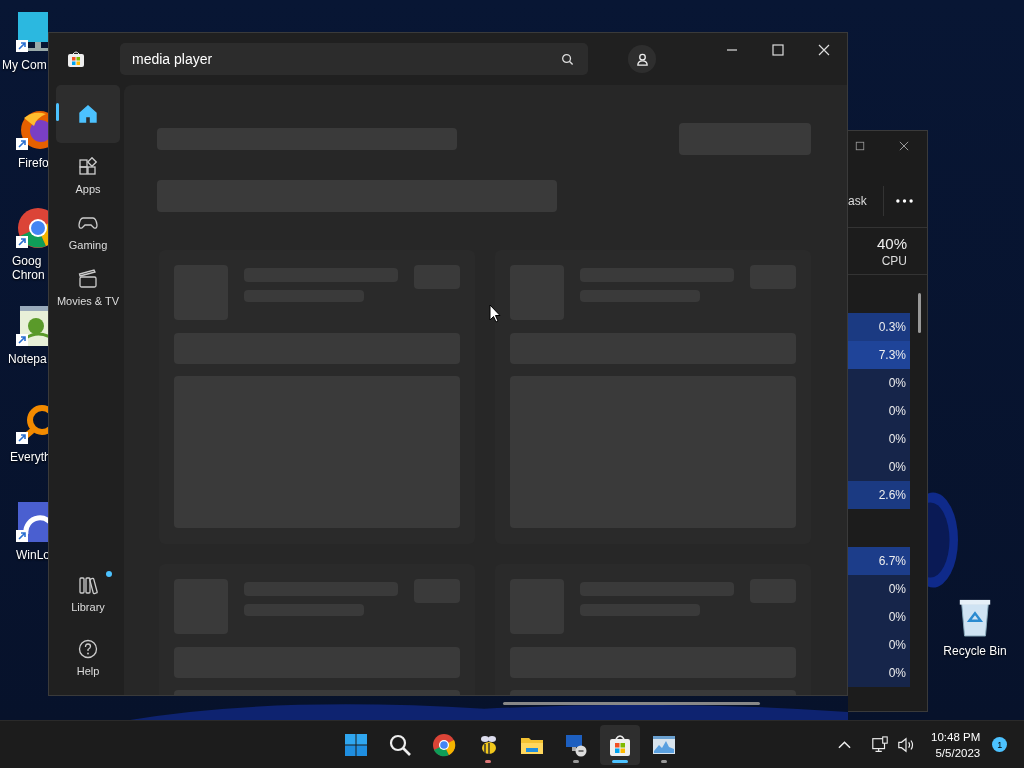  I want to click on computer-icon, so click(32, 32).